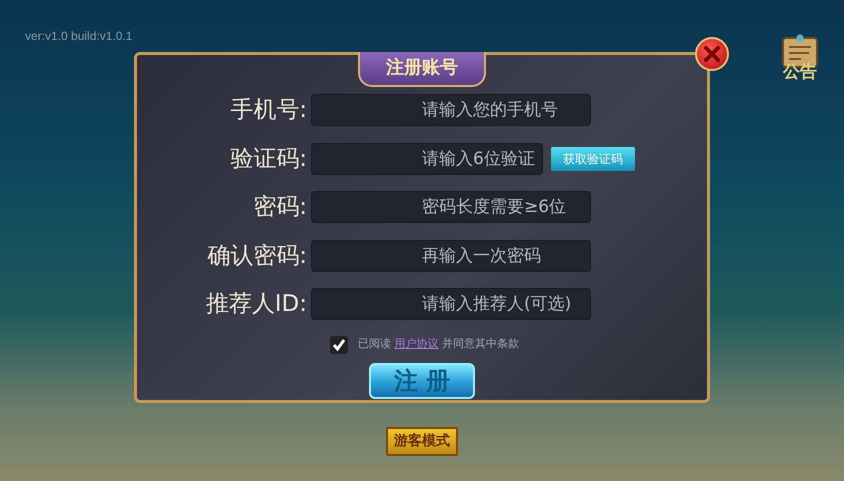  Describe the element at coordinates (422, 69) in the screenshot. I see `dialog-title: 注册账号` at that location.